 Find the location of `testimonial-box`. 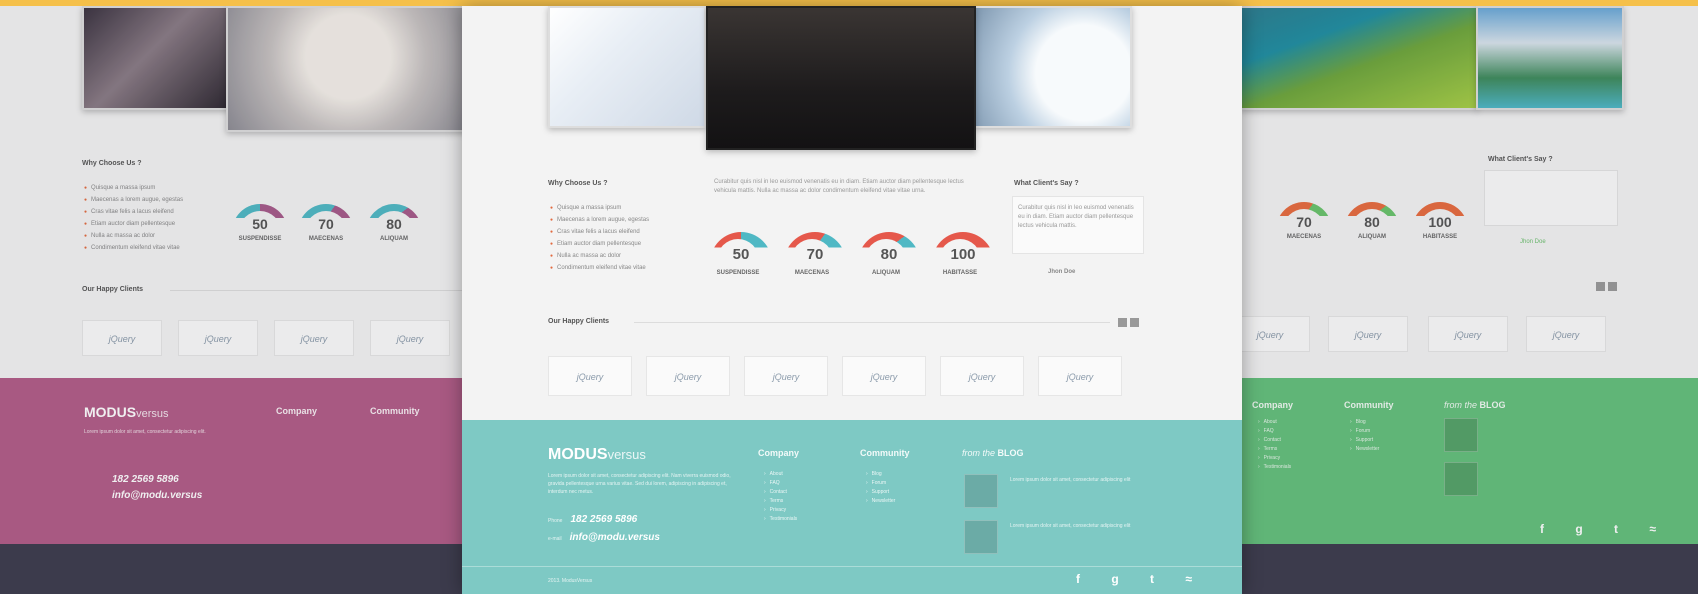

testimonial-box is located at coordinates (1551, 198).